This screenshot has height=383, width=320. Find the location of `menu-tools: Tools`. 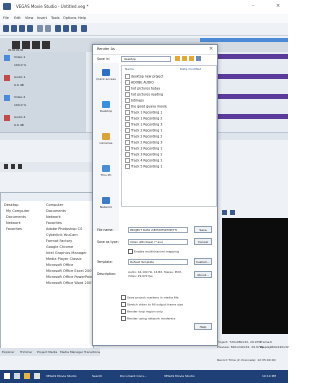

menu-tools: Tools is located at coordinates (55, 18).